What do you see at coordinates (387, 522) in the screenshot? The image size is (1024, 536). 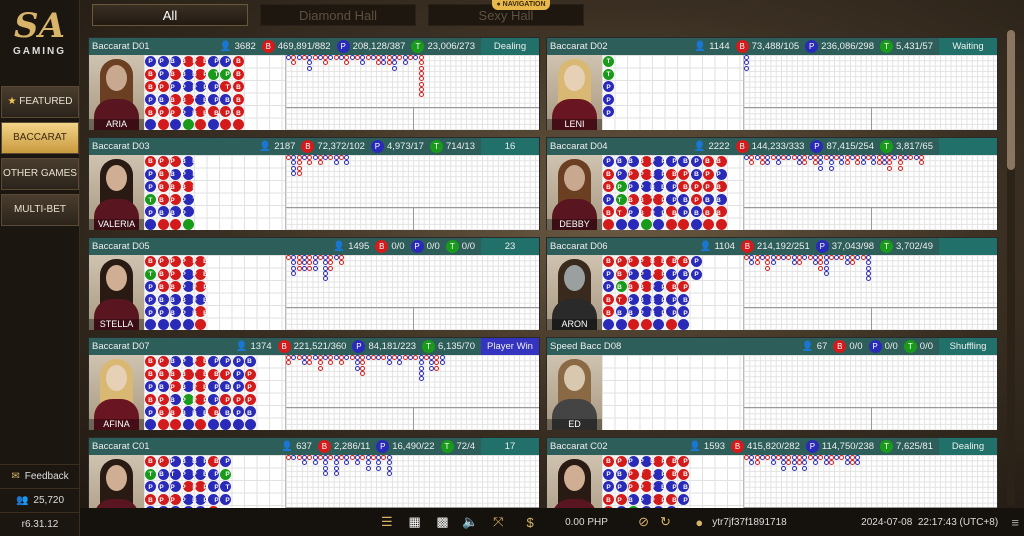 I see `list-view-icon: ☰` at bounding box center [387, 522].